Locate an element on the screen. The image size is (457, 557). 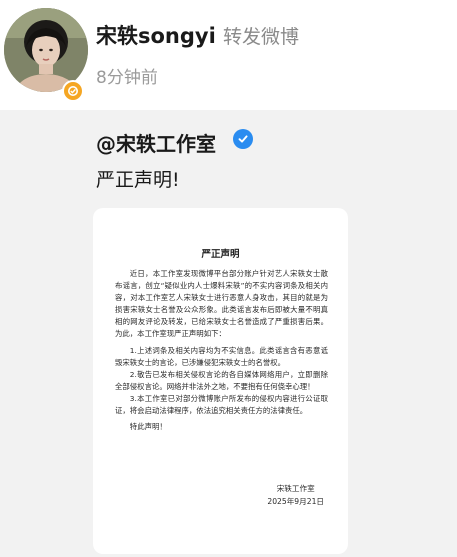
statement-signature-block: 宋轶工作室 2025年9月21日 is located at coordinates (295, 495).